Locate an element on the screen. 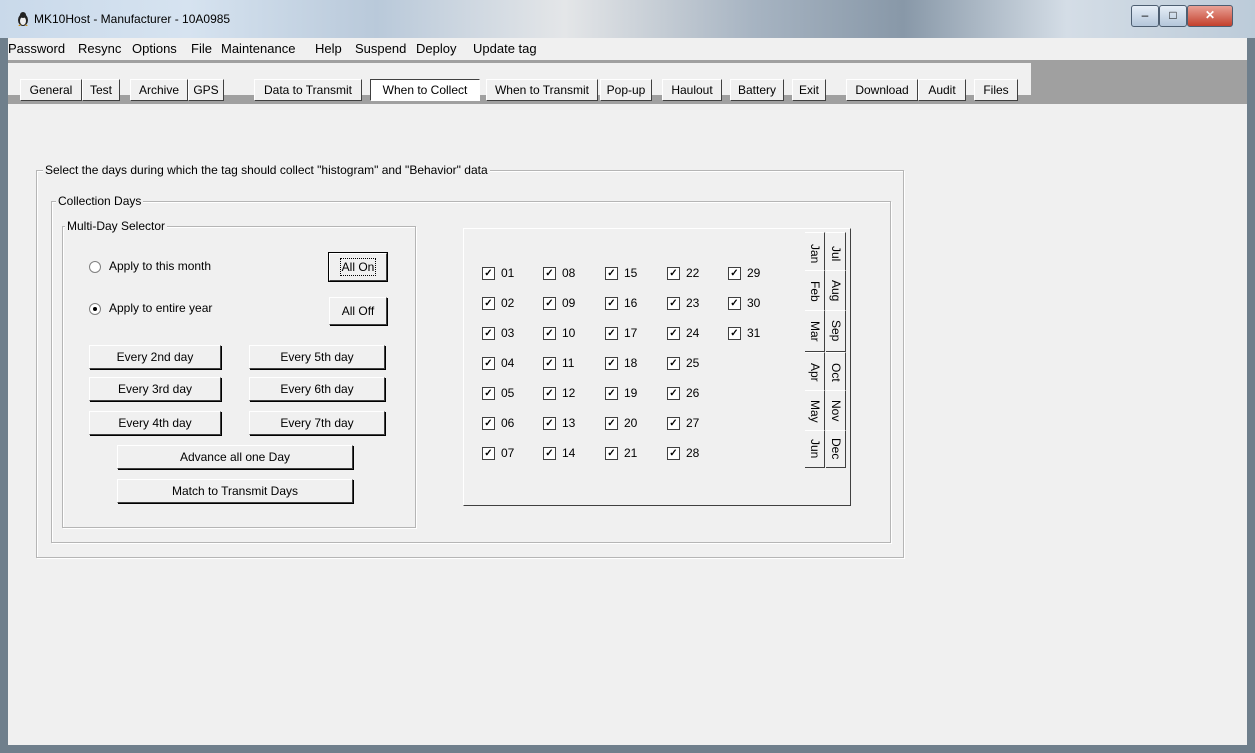 The image size is (1255, 753). day-07-checkbox: ✓ 07 is located at coordinates (498, 453).